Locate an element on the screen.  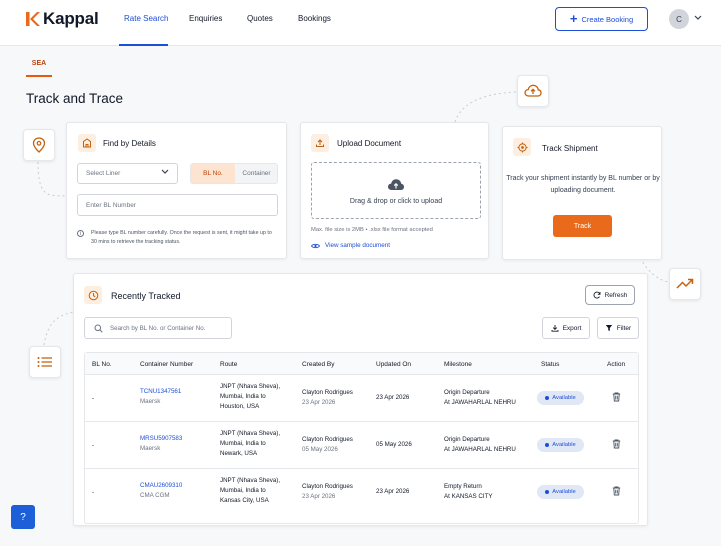
cell-updated-on: 23 Apr 2026 is located at coordinates (393, 491).